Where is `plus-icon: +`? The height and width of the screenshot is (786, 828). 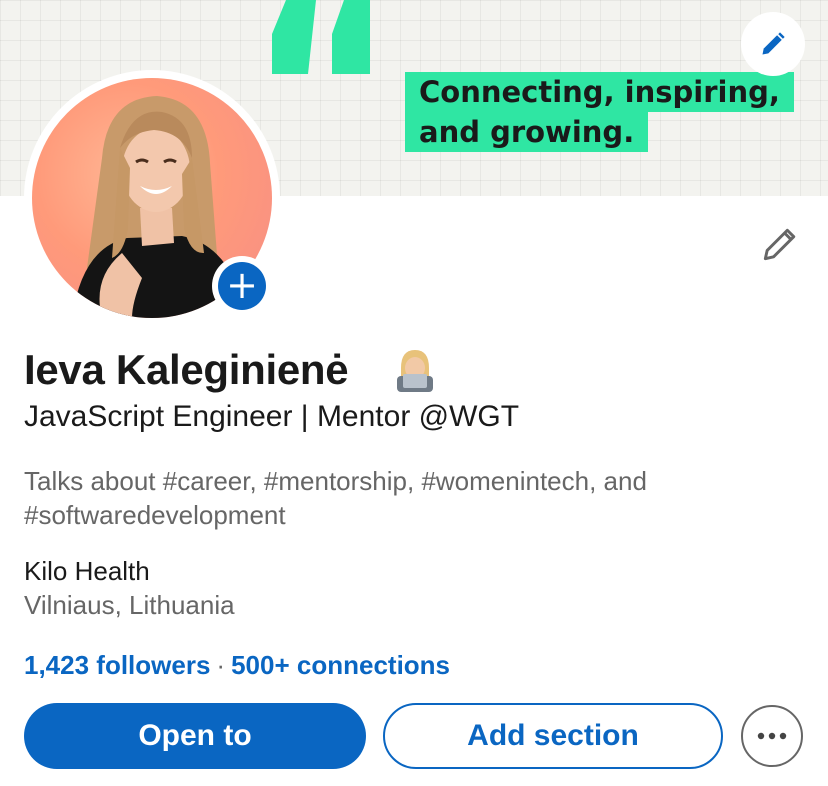 plus-icon: + is located at coordinates (242, 286).